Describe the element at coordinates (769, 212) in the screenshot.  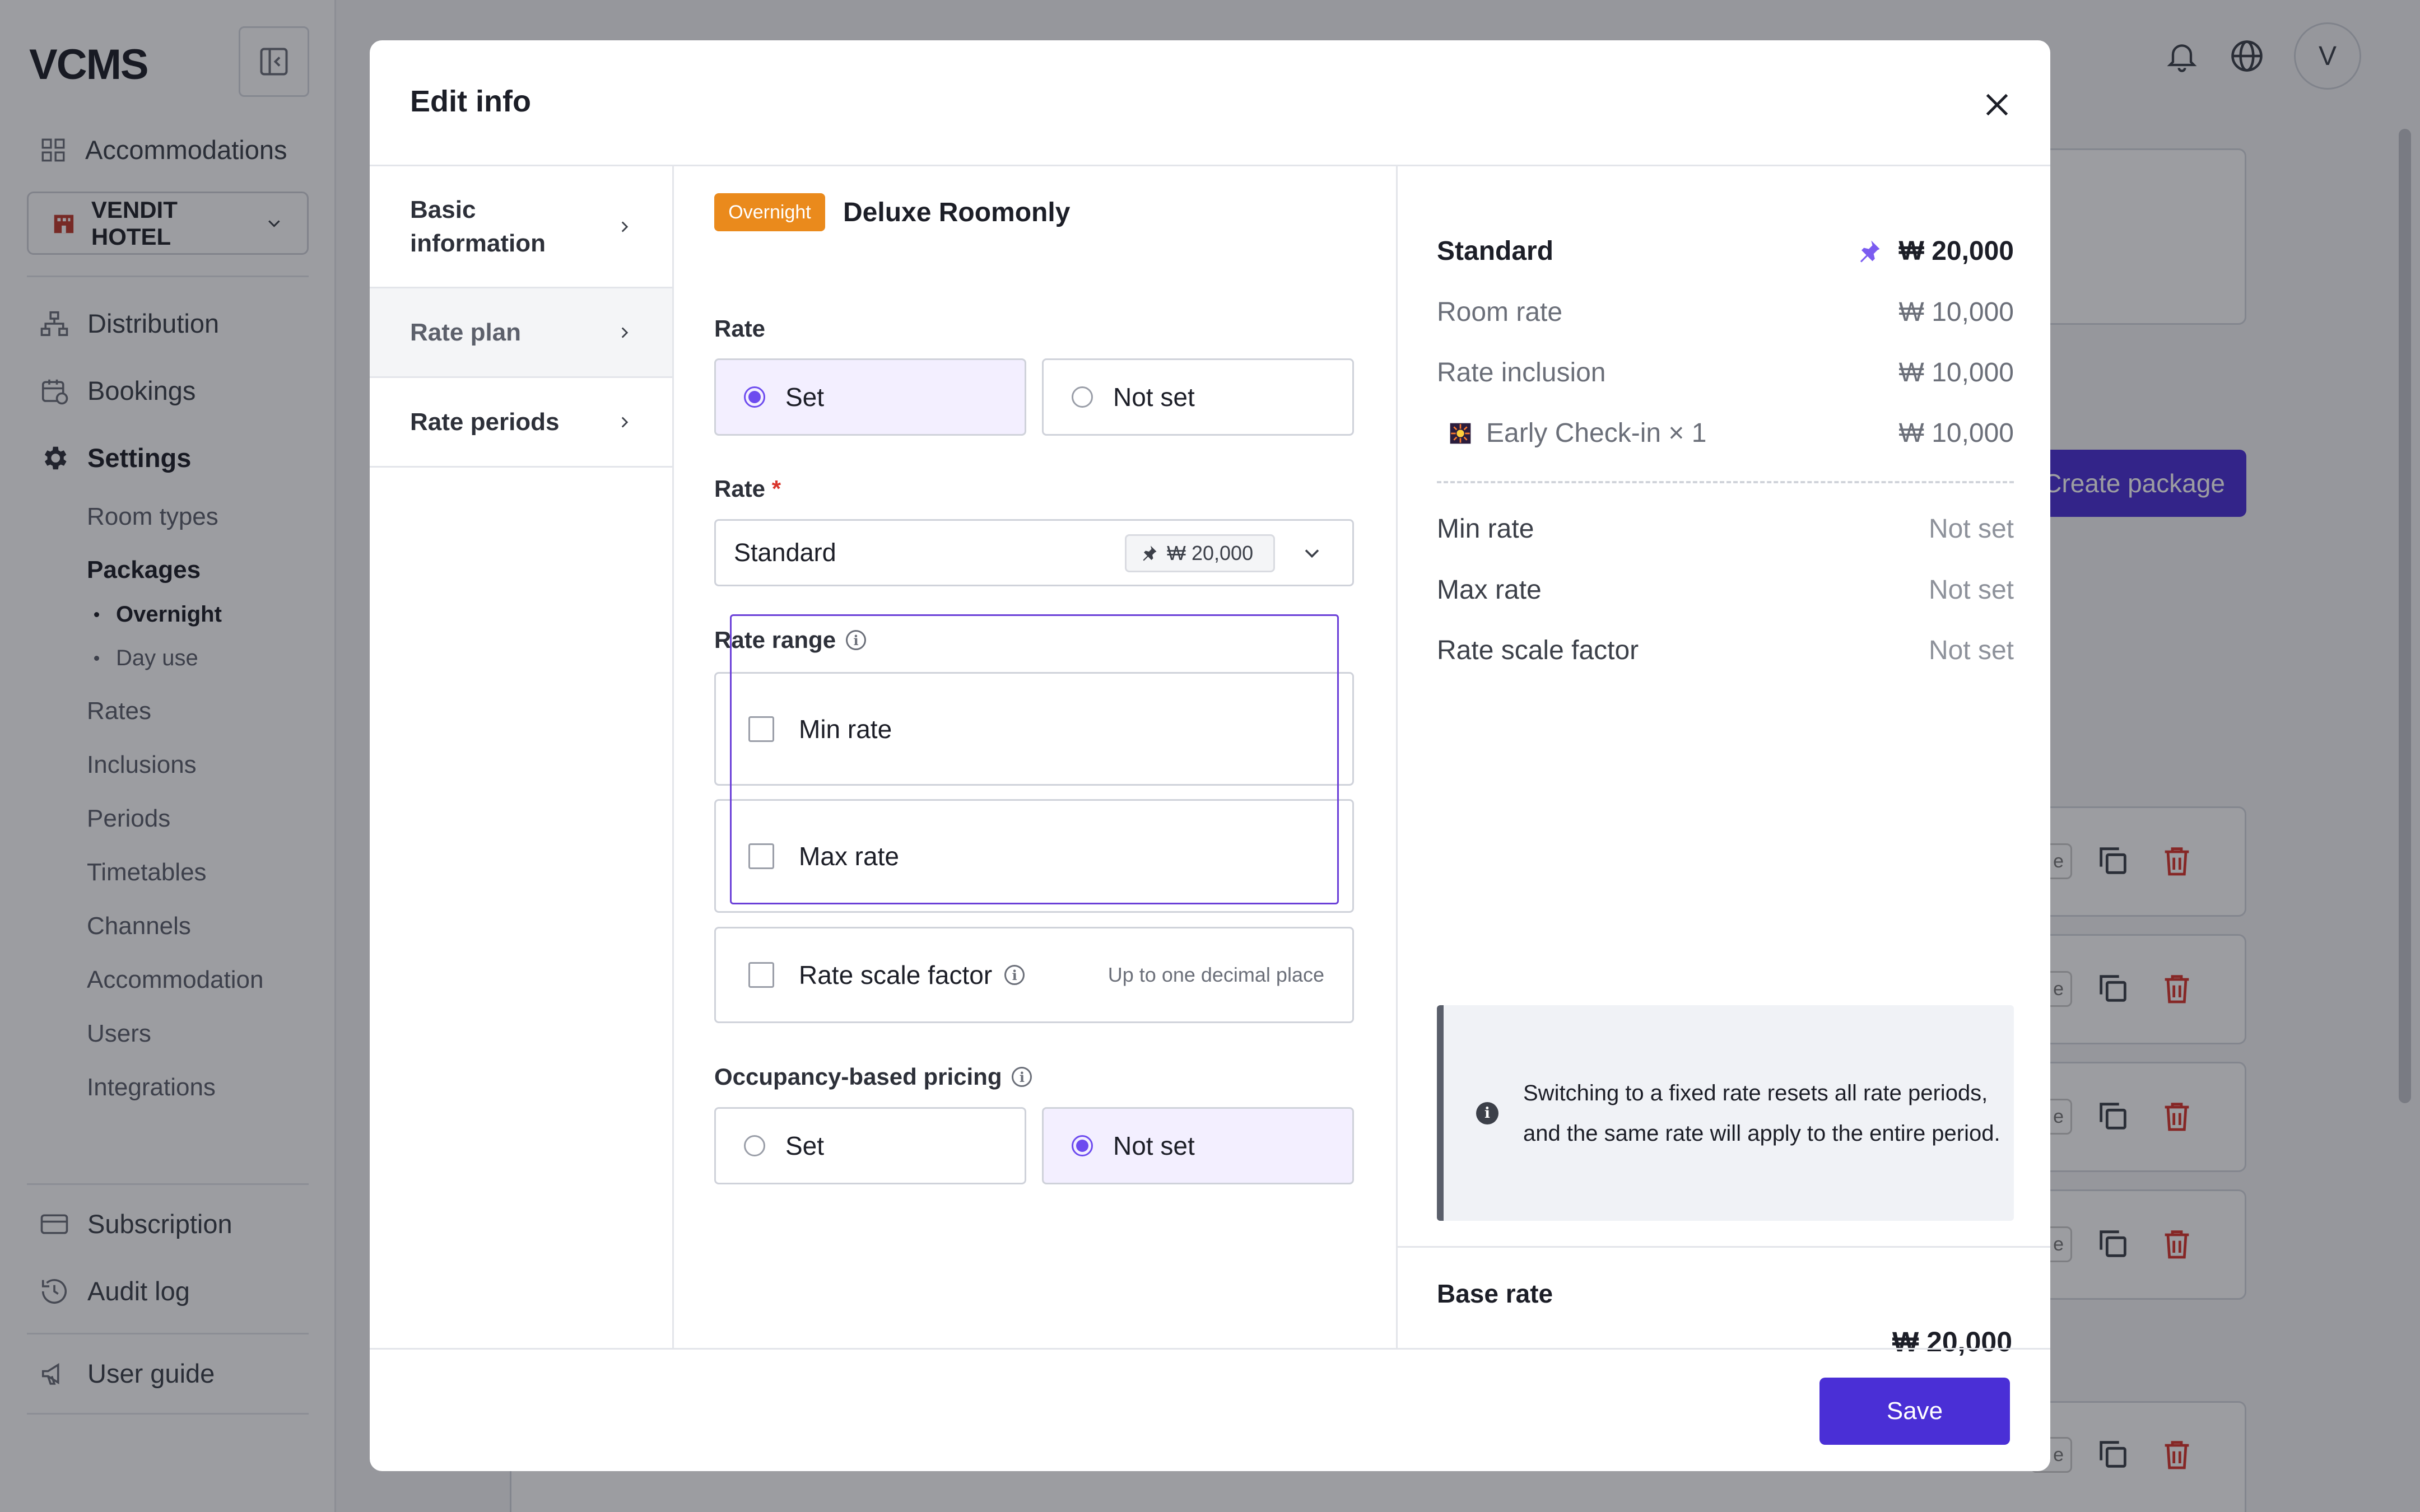
I see `package-type-badge: Overnight` at that location.